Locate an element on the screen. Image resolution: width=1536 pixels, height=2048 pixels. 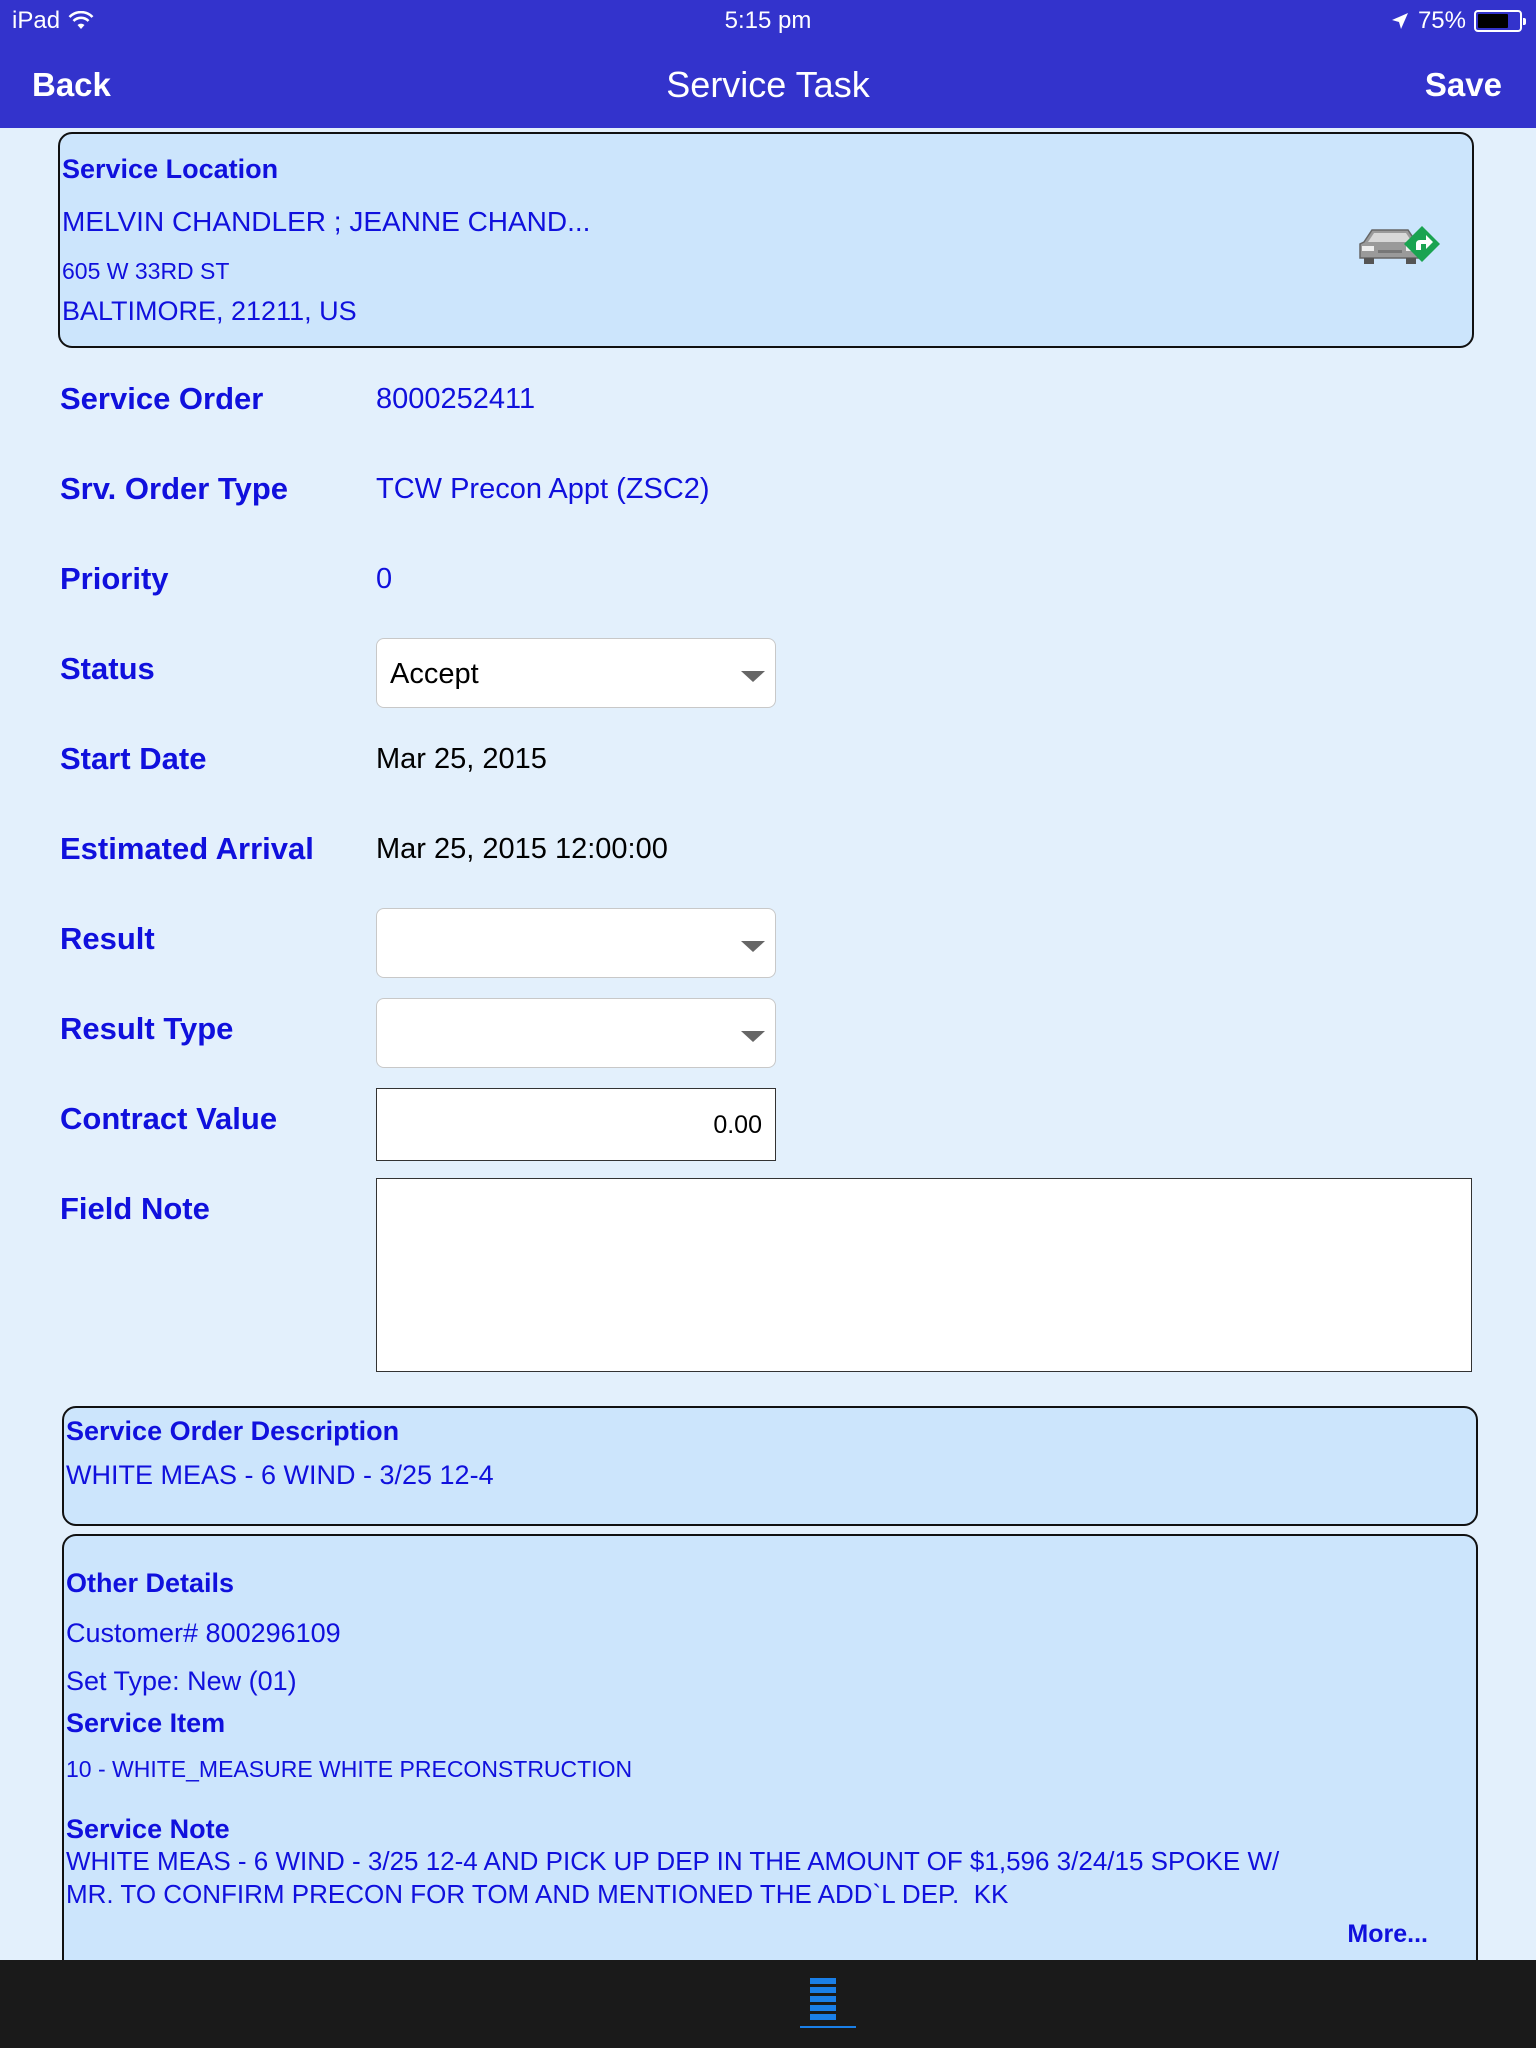
start-date-value: Mar 25, 2015 is located at coordinates (461, 759).